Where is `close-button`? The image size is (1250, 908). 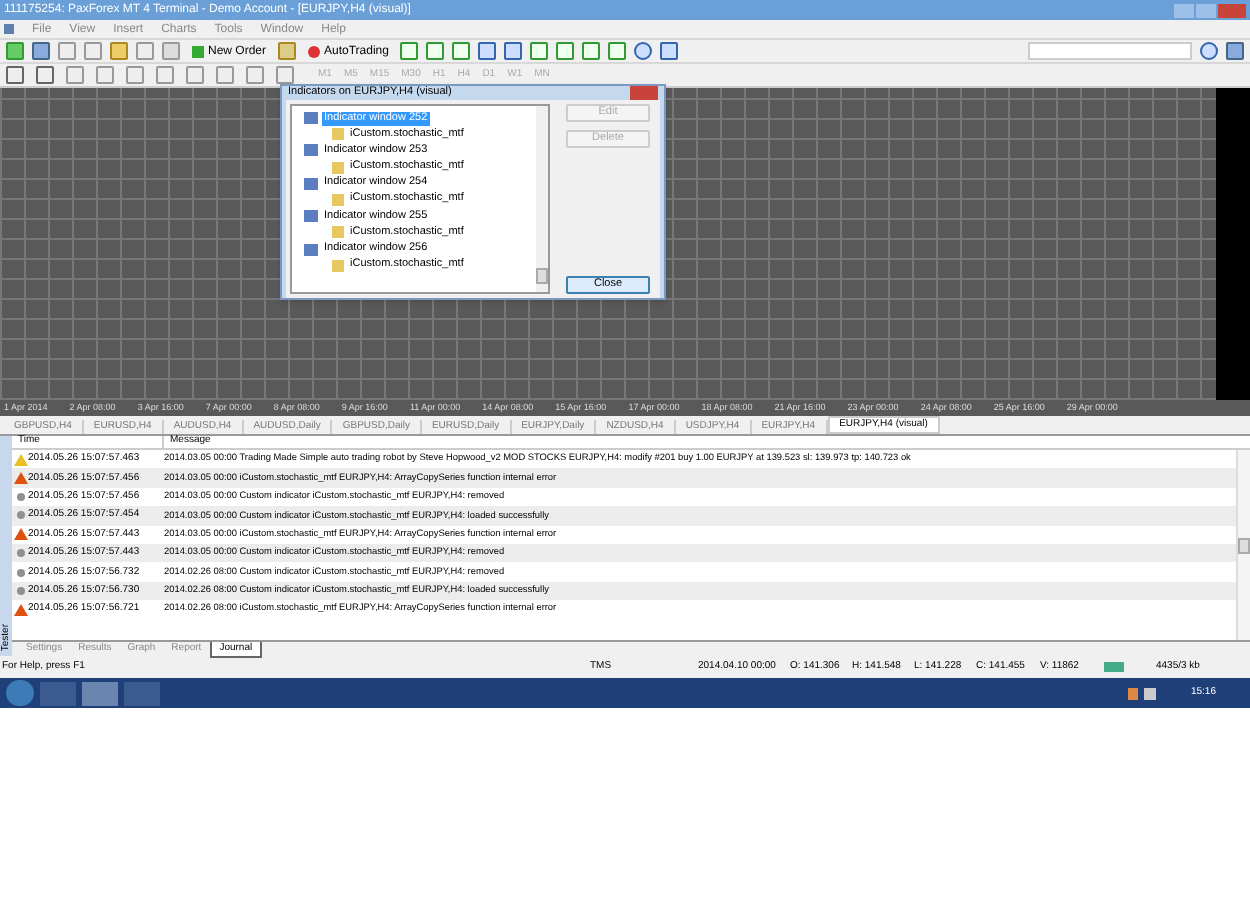 close-button is located at coordinates (1232, 10).